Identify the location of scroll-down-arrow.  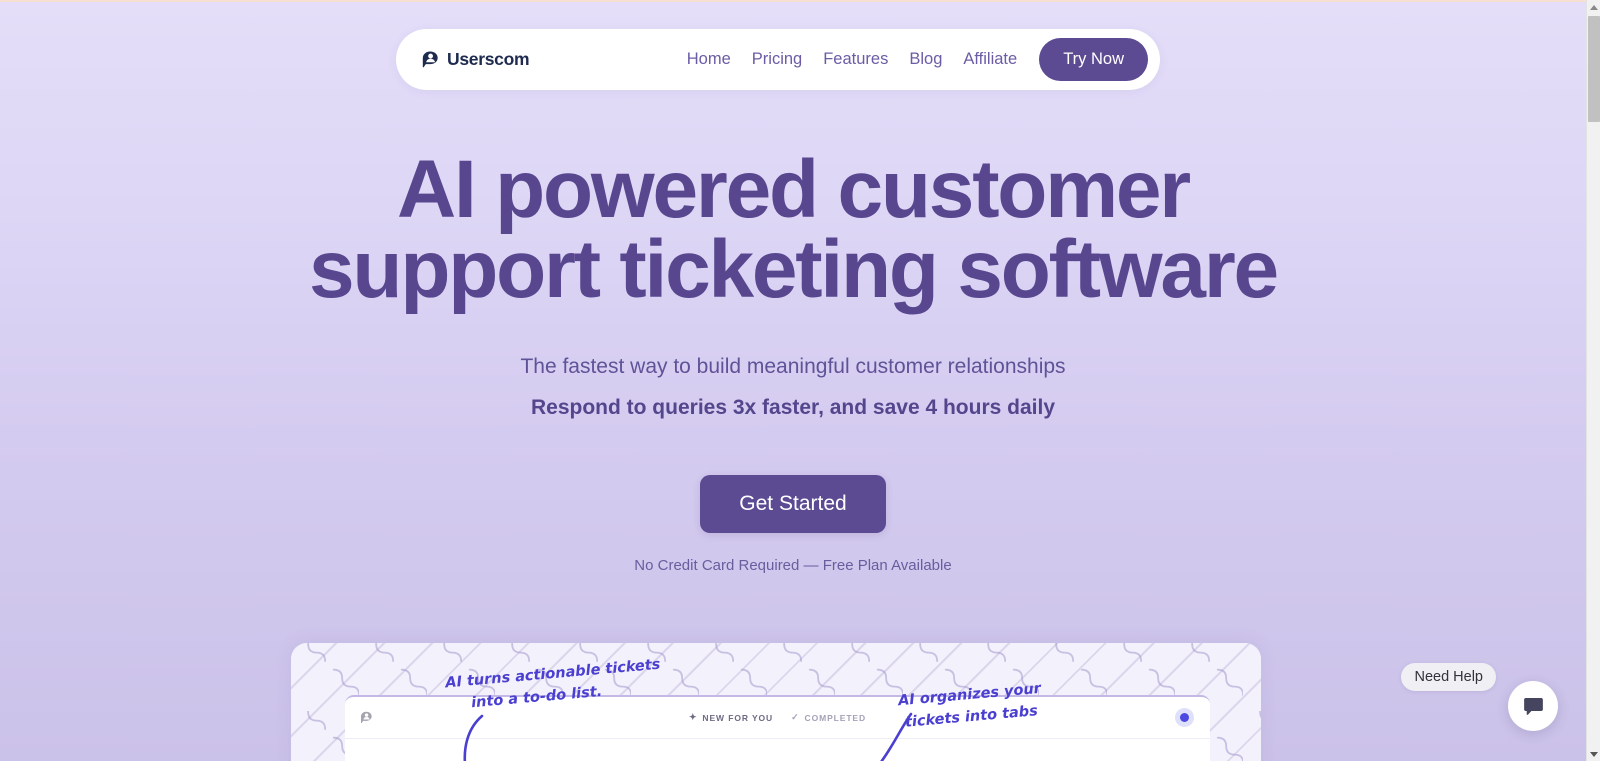
(1593, 754).